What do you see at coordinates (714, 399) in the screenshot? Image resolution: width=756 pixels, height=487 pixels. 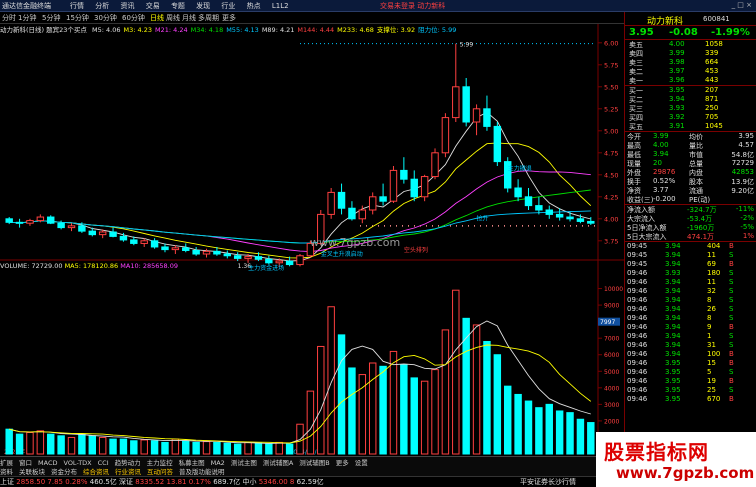 I see `tick-volume: 670` at bounding box center [714, 399].